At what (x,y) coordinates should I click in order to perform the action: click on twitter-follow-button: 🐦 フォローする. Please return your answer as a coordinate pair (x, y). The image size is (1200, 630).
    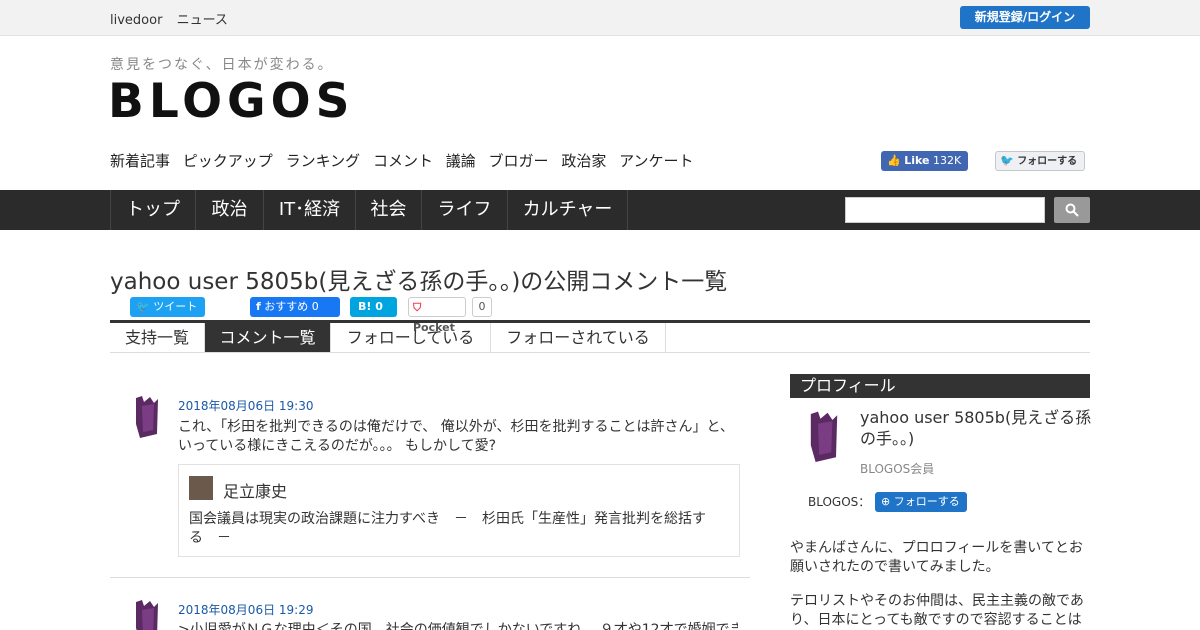
    Looking at the image, I should click on (1040, 161).